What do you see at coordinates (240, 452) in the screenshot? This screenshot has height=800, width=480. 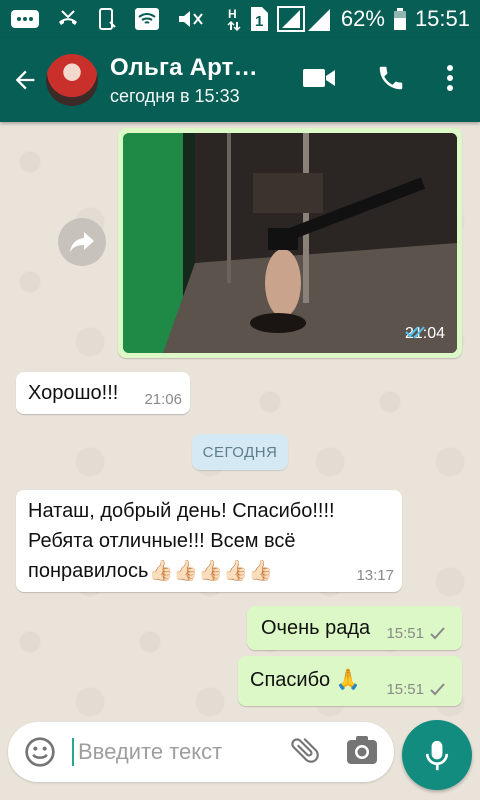 I see `date-divider: СЕГОДНЯ` at bounding box center [240, 452].